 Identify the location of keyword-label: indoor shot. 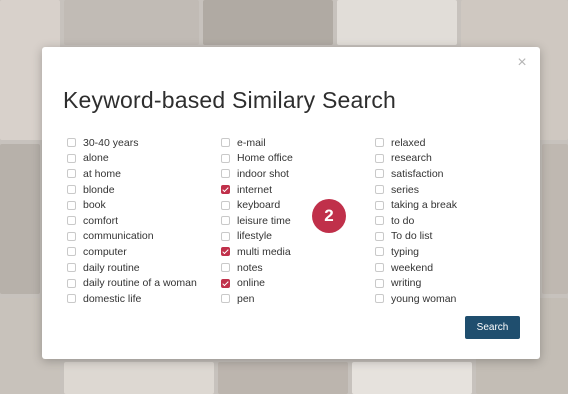
(263, 173).